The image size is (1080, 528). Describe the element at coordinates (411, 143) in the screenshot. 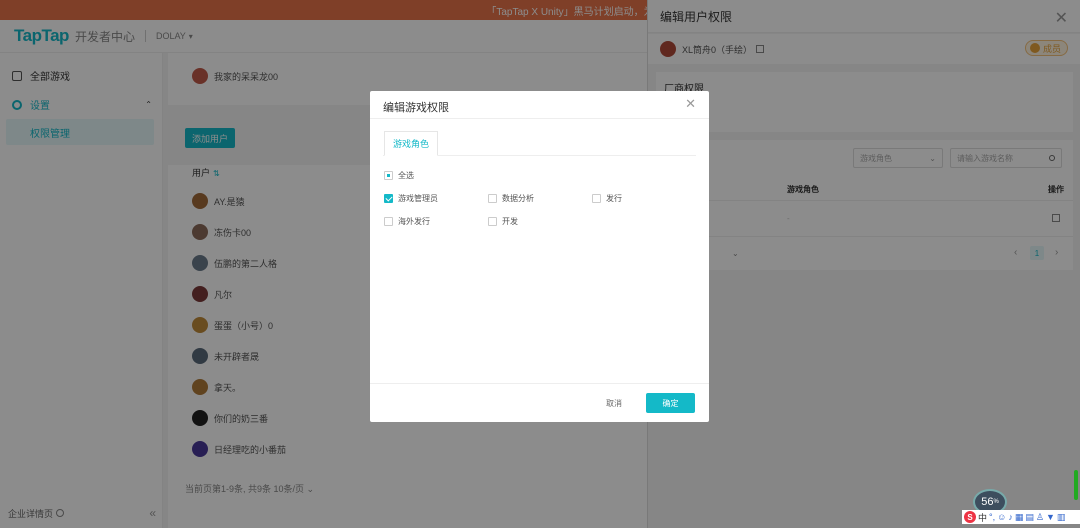

I see `tab-game-role: 游戏角色` at that location.